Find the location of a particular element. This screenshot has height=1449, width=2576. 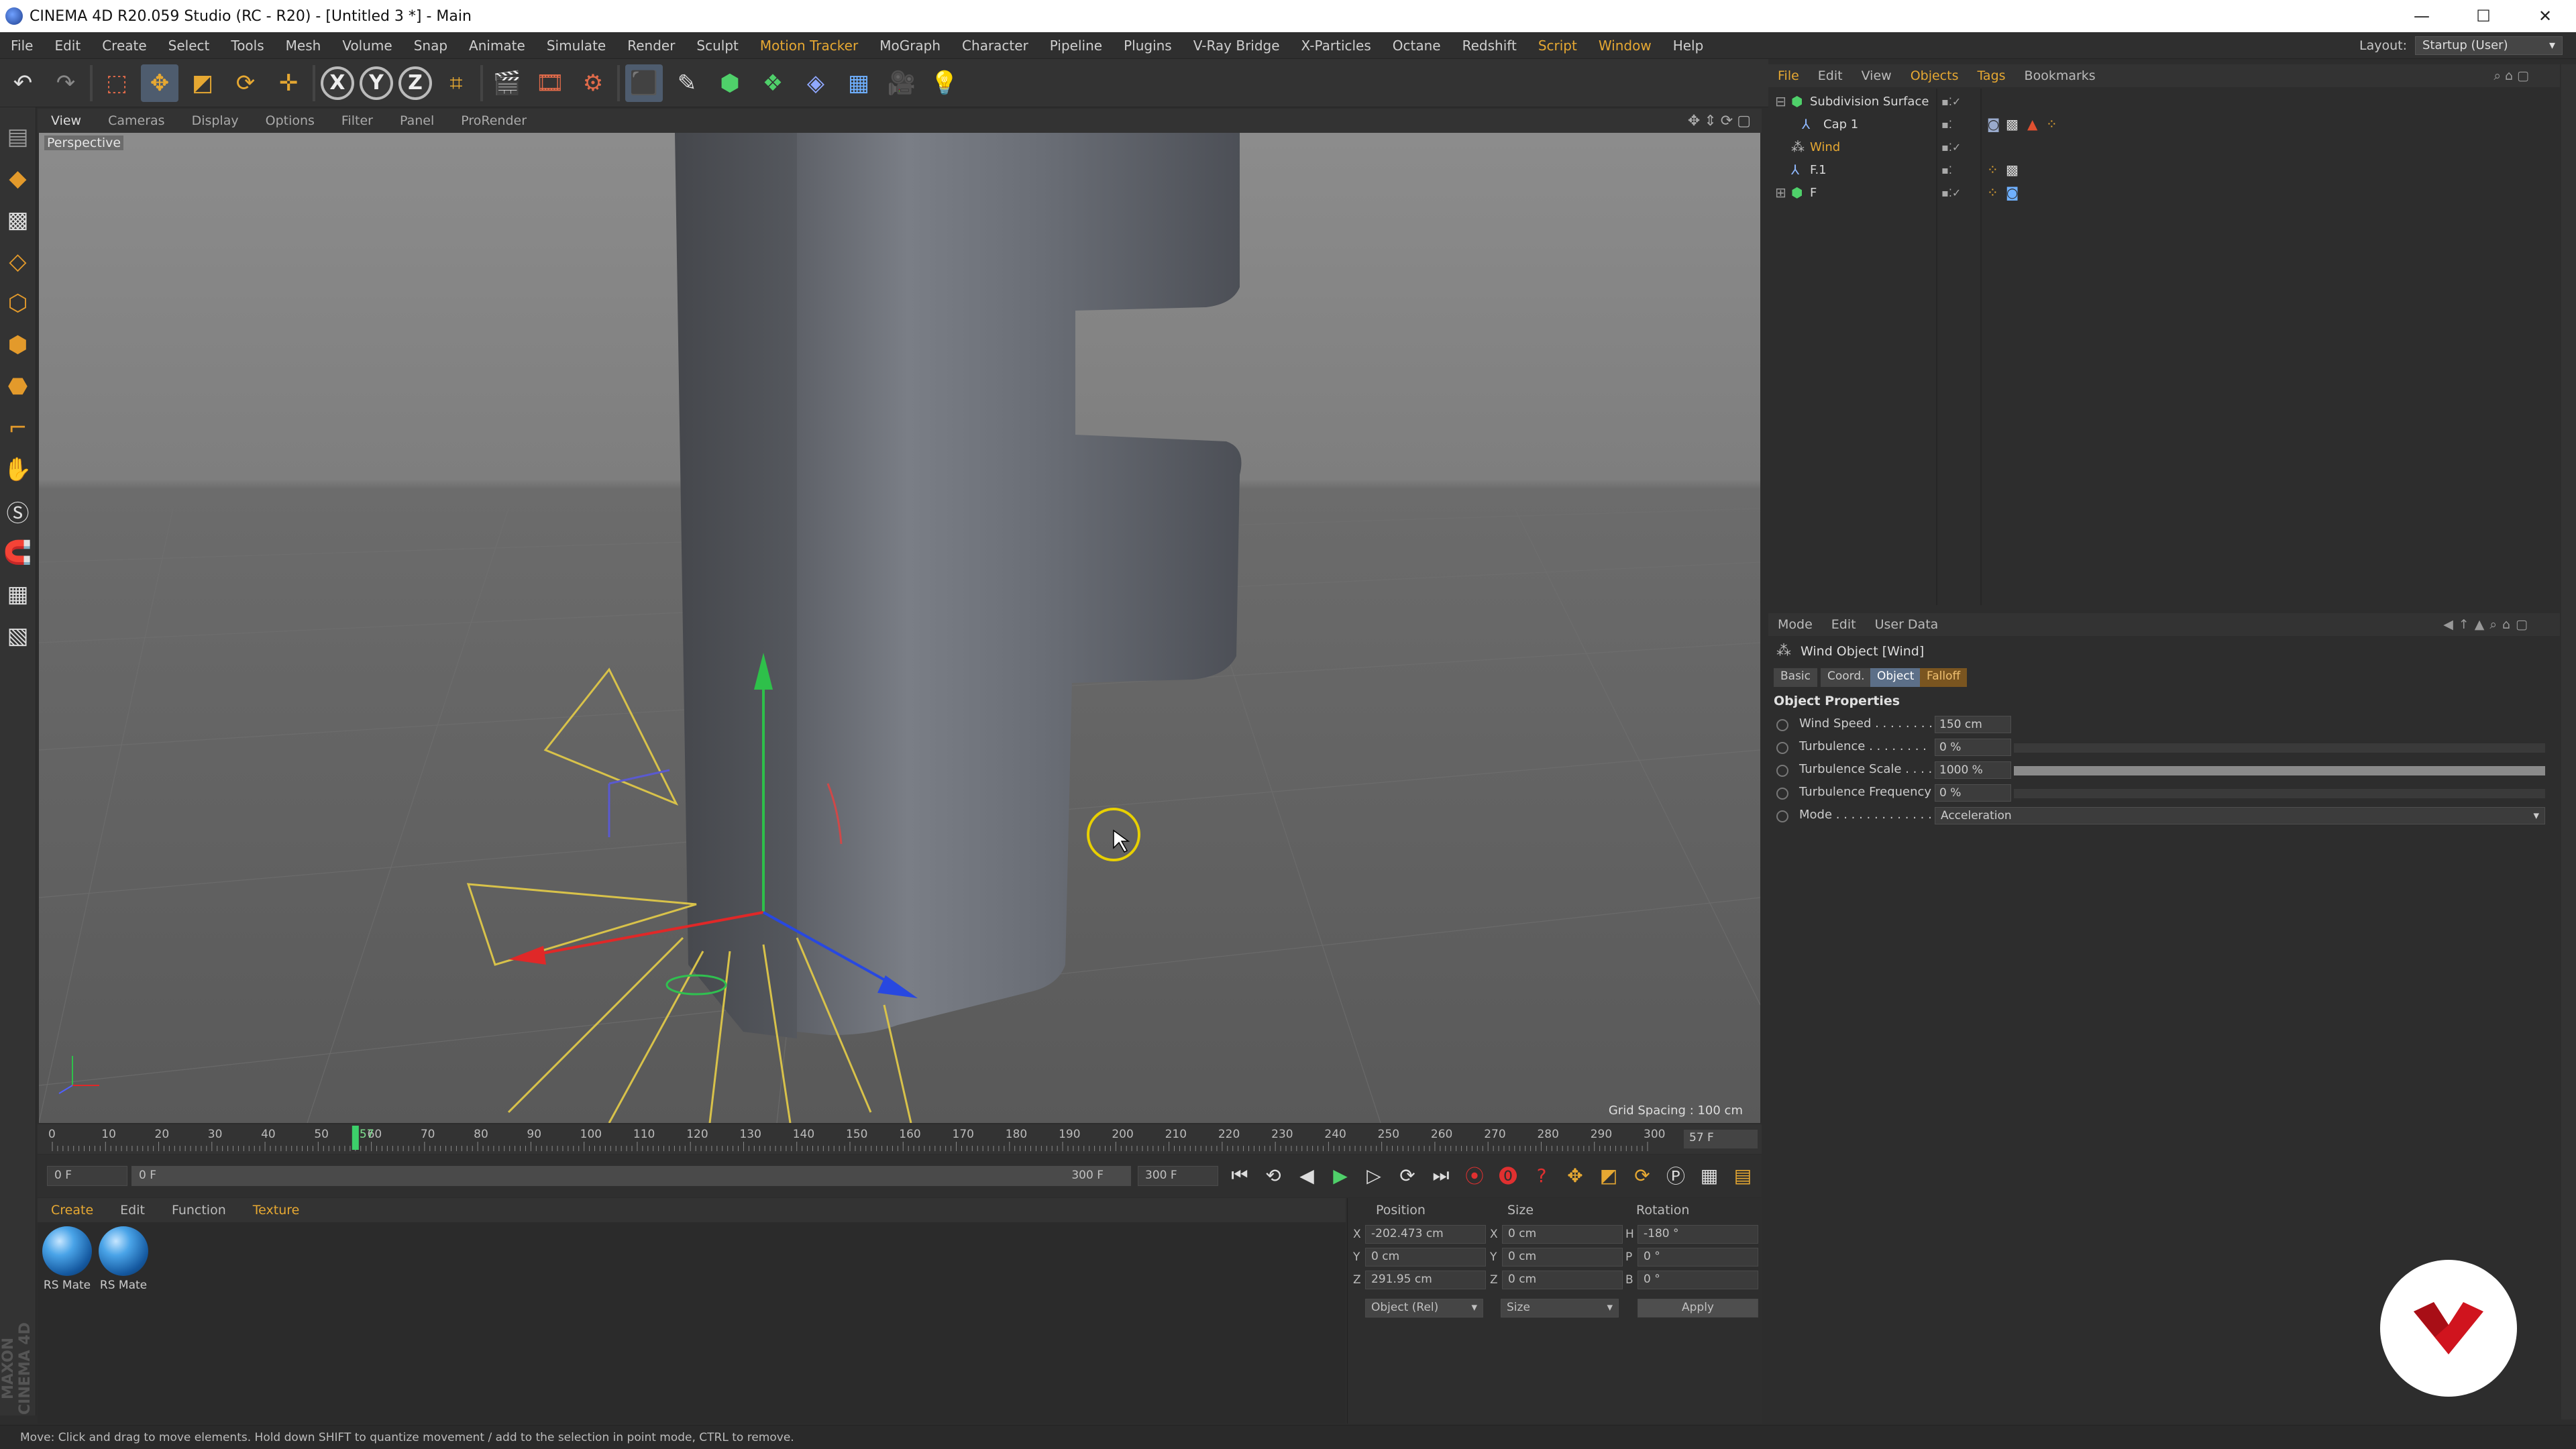

rotation-b-field: 0 ° is located at coordinates (1698, 1280).